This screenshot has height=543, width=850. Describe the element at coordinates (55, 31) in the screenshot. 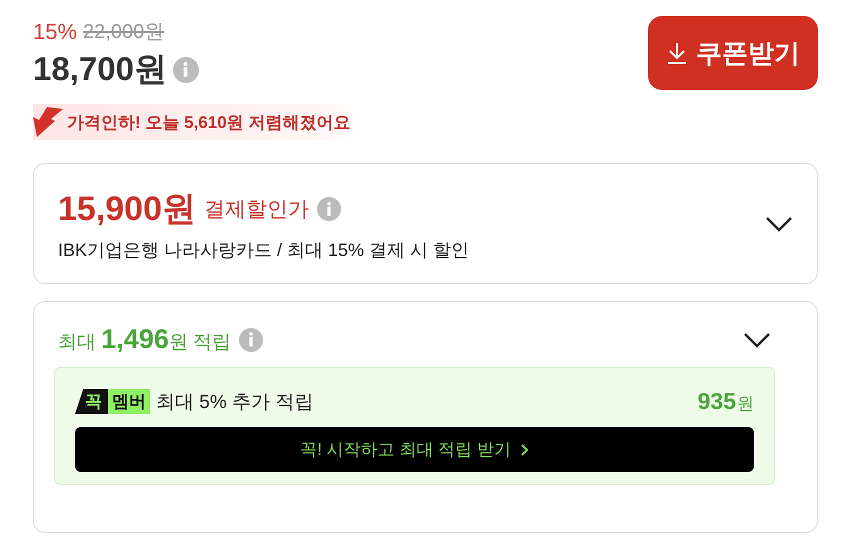

I see `discount-rate: 15%` at that location.